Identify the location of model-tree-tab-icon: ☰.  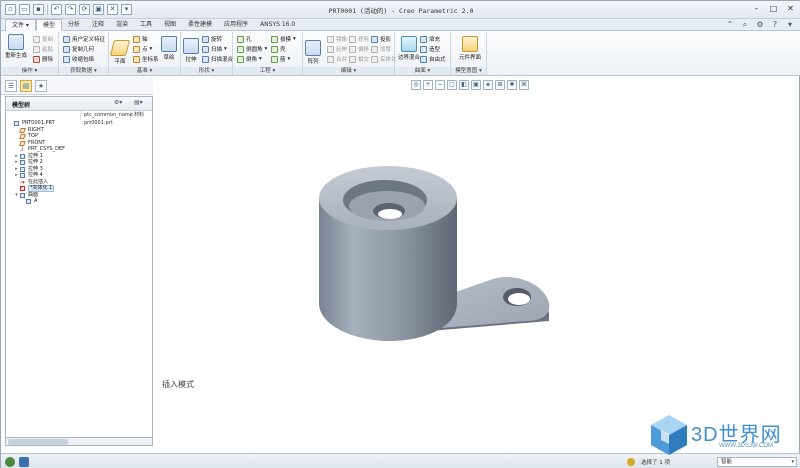
(11, 86).